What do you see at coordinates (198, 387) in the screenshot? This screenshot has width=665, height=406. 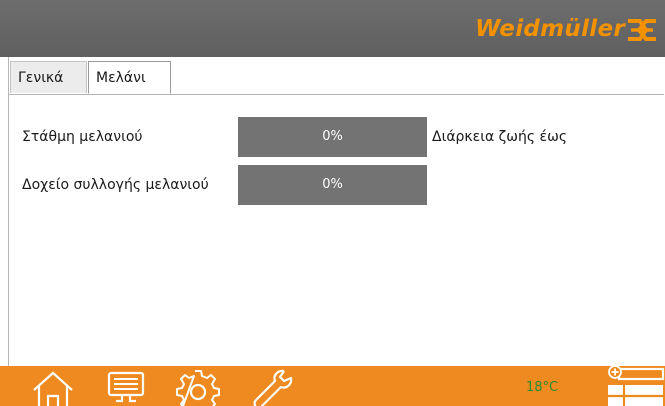 I see `settings-icon` at bounding box center [198, 387].